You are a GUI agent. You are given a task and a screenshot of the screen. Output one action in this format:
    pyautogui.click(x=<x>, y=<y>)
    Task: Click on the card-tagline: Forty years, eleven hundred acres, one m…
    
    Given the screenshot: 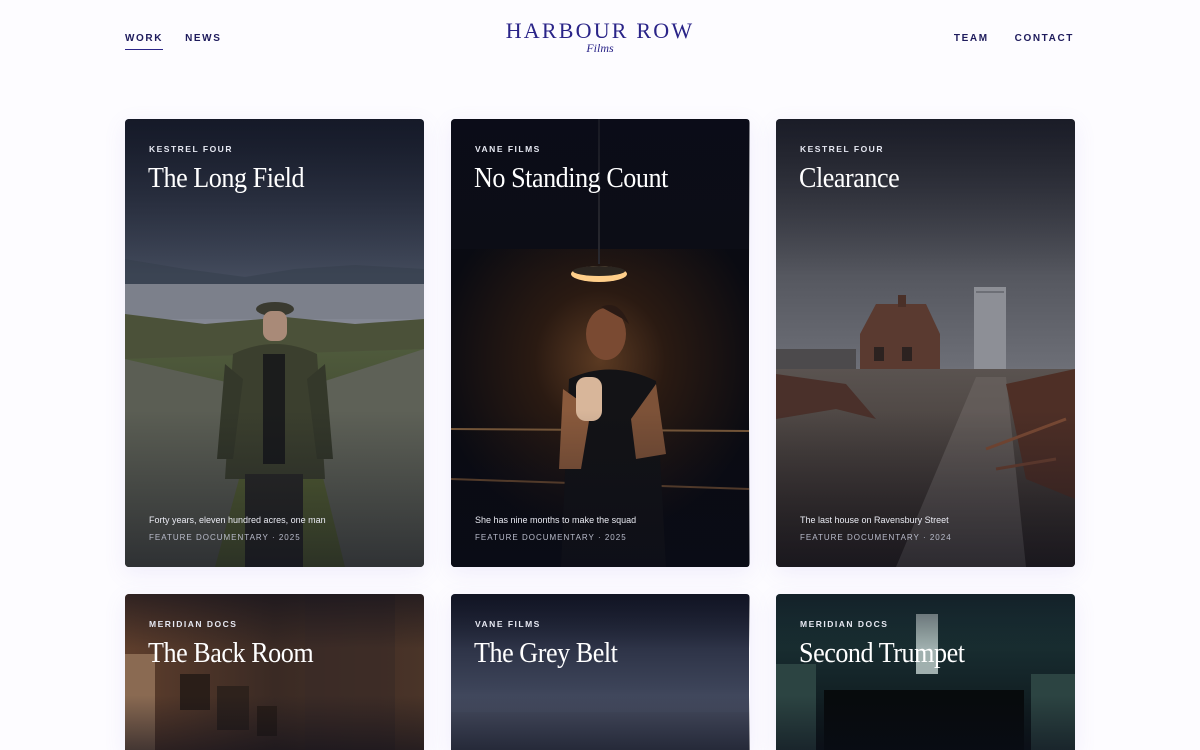 What is the action you would take?
    pyautogui.click(x=237, y=520)
    